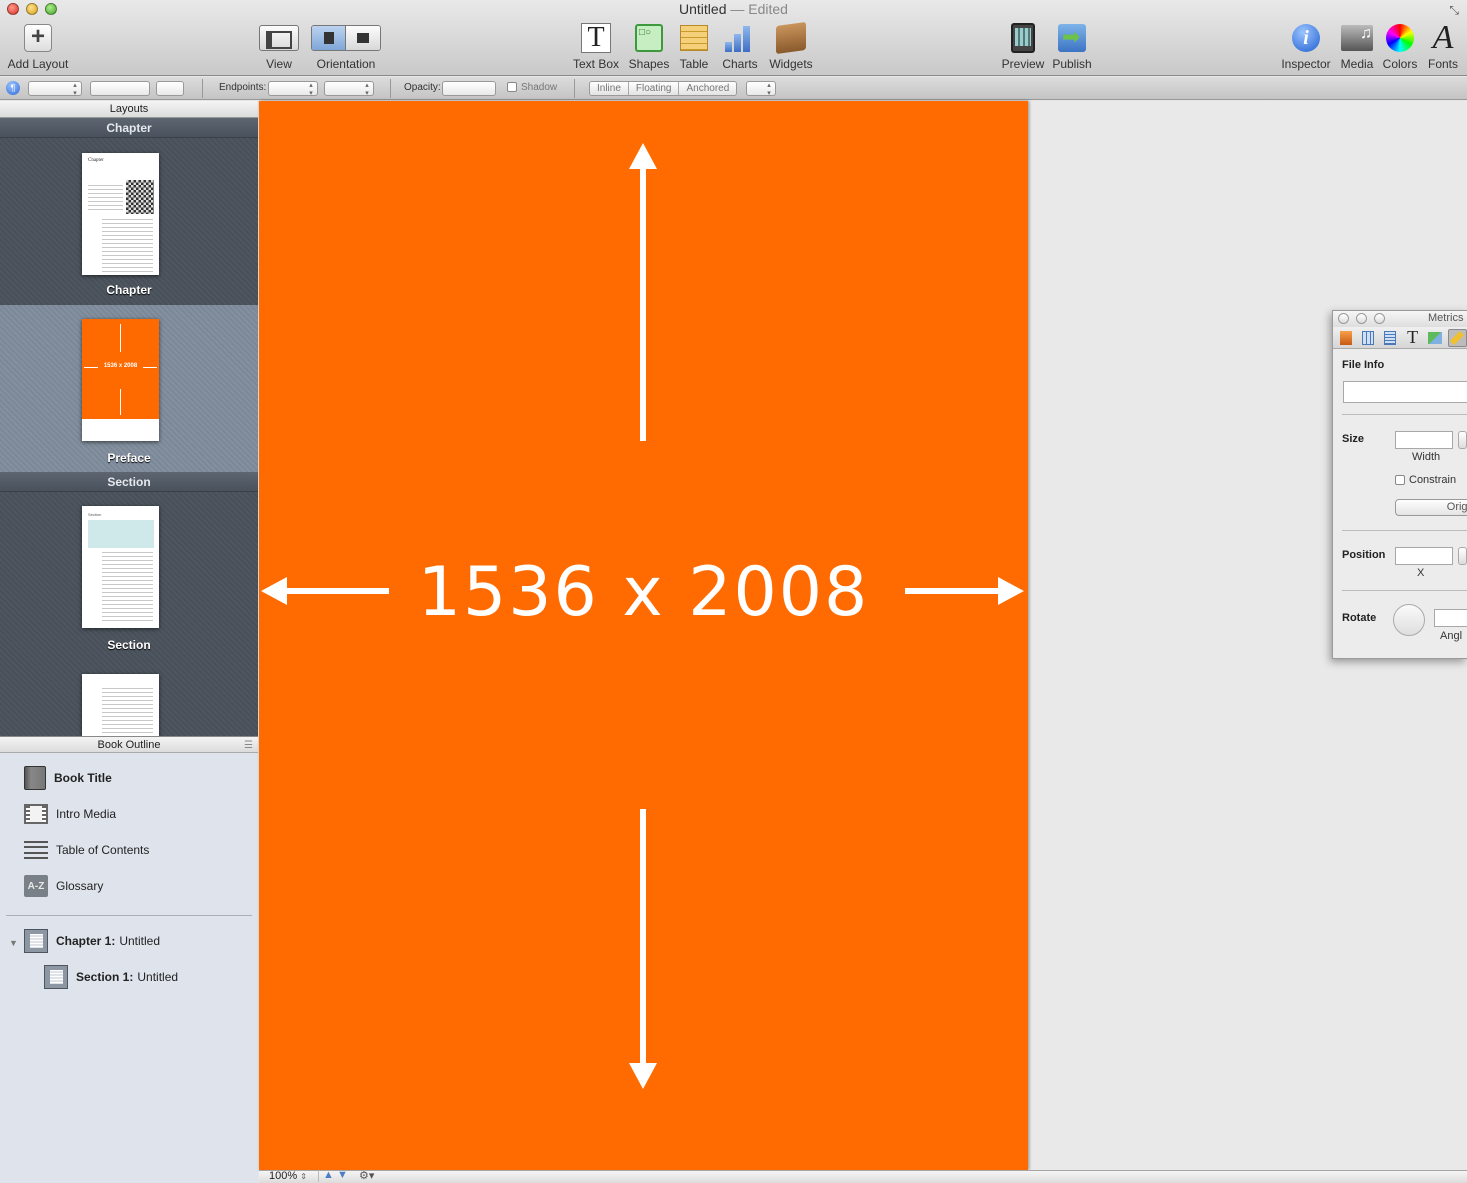 The height and width of the screenshot is (1183, 1467). What do you see at coordinates (129, 915) in the screenshot?
I see `outline-divider` at bounding box center [129, 915].